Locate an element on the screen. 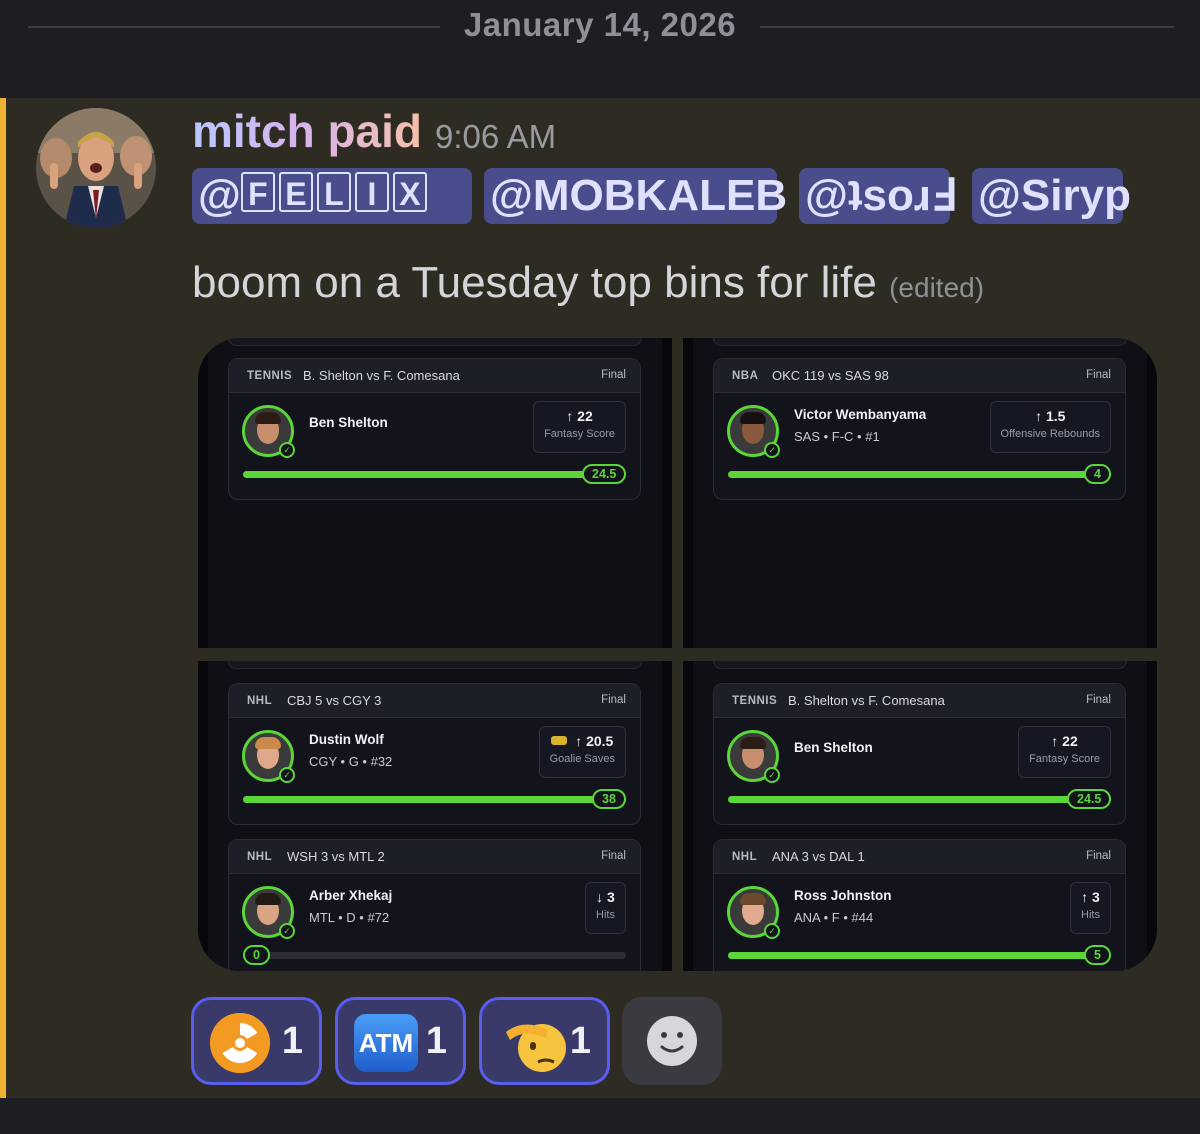 The image size is (1200, 1134). message-text: boom on a Tuesday top bins for life is located at coordinates (534, 282).